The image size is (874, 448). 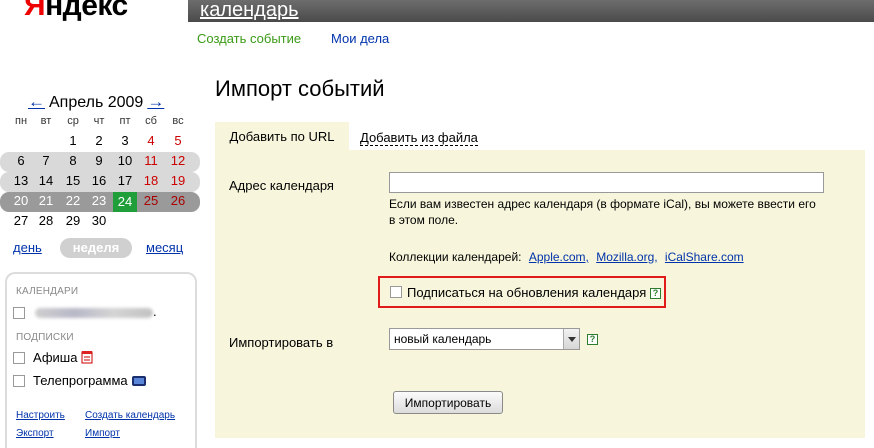 What do you see at coordinates (164, 247) in the screenshot?
I see `view-month-link: месяц` at bounding box center [164, 247].